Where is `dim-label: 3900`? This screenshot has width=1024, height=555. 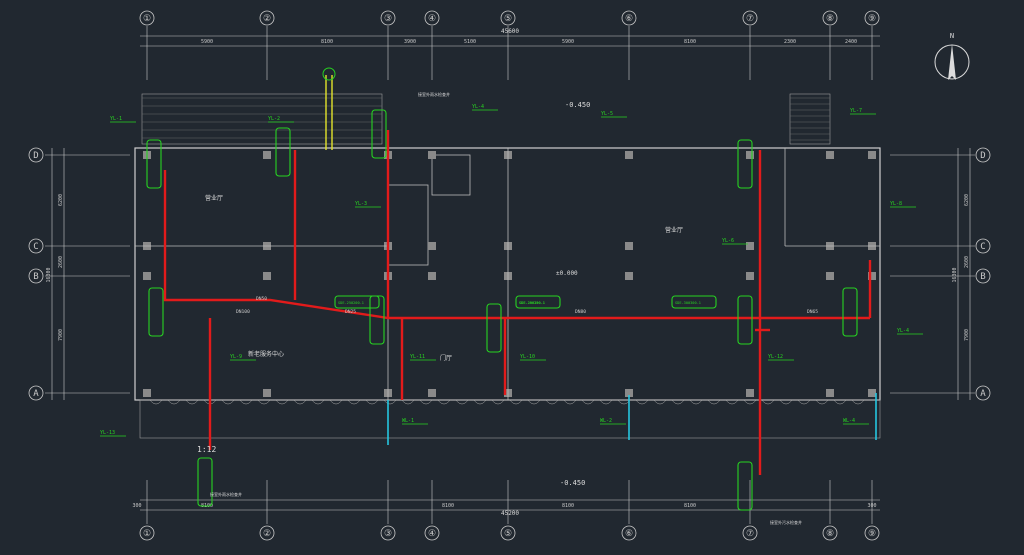 dim-label: 3900 is located at coordinates (410, 42).